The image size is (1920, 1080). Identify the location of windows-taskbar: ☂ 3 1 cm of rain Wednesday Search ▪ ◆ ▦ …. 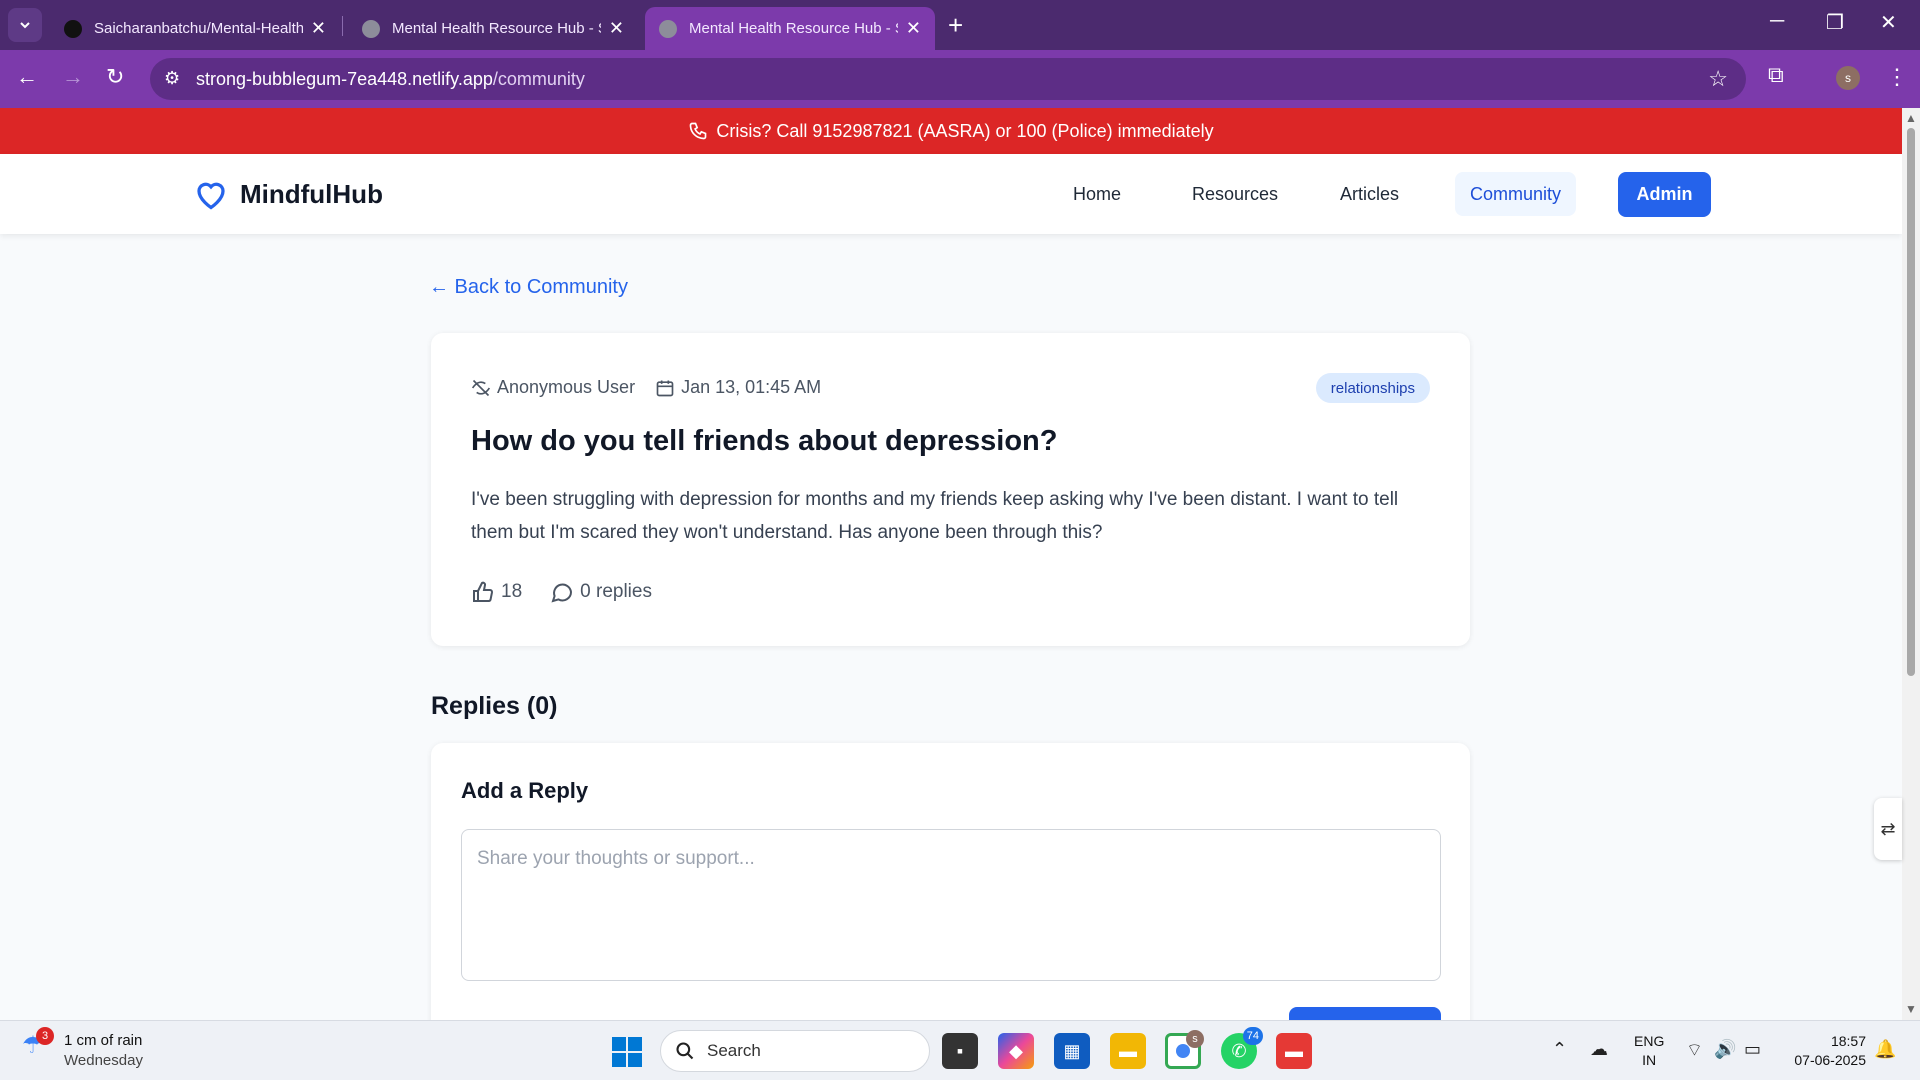
(960, 1050).